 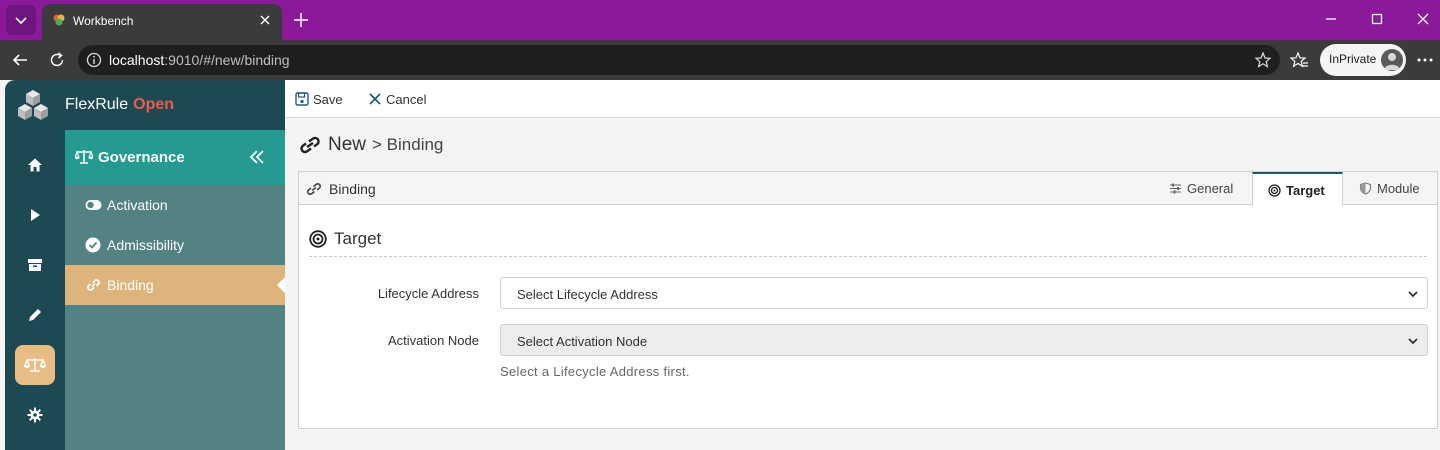 I want to click on submenu-header: Governance, so click(x=175, y=157).